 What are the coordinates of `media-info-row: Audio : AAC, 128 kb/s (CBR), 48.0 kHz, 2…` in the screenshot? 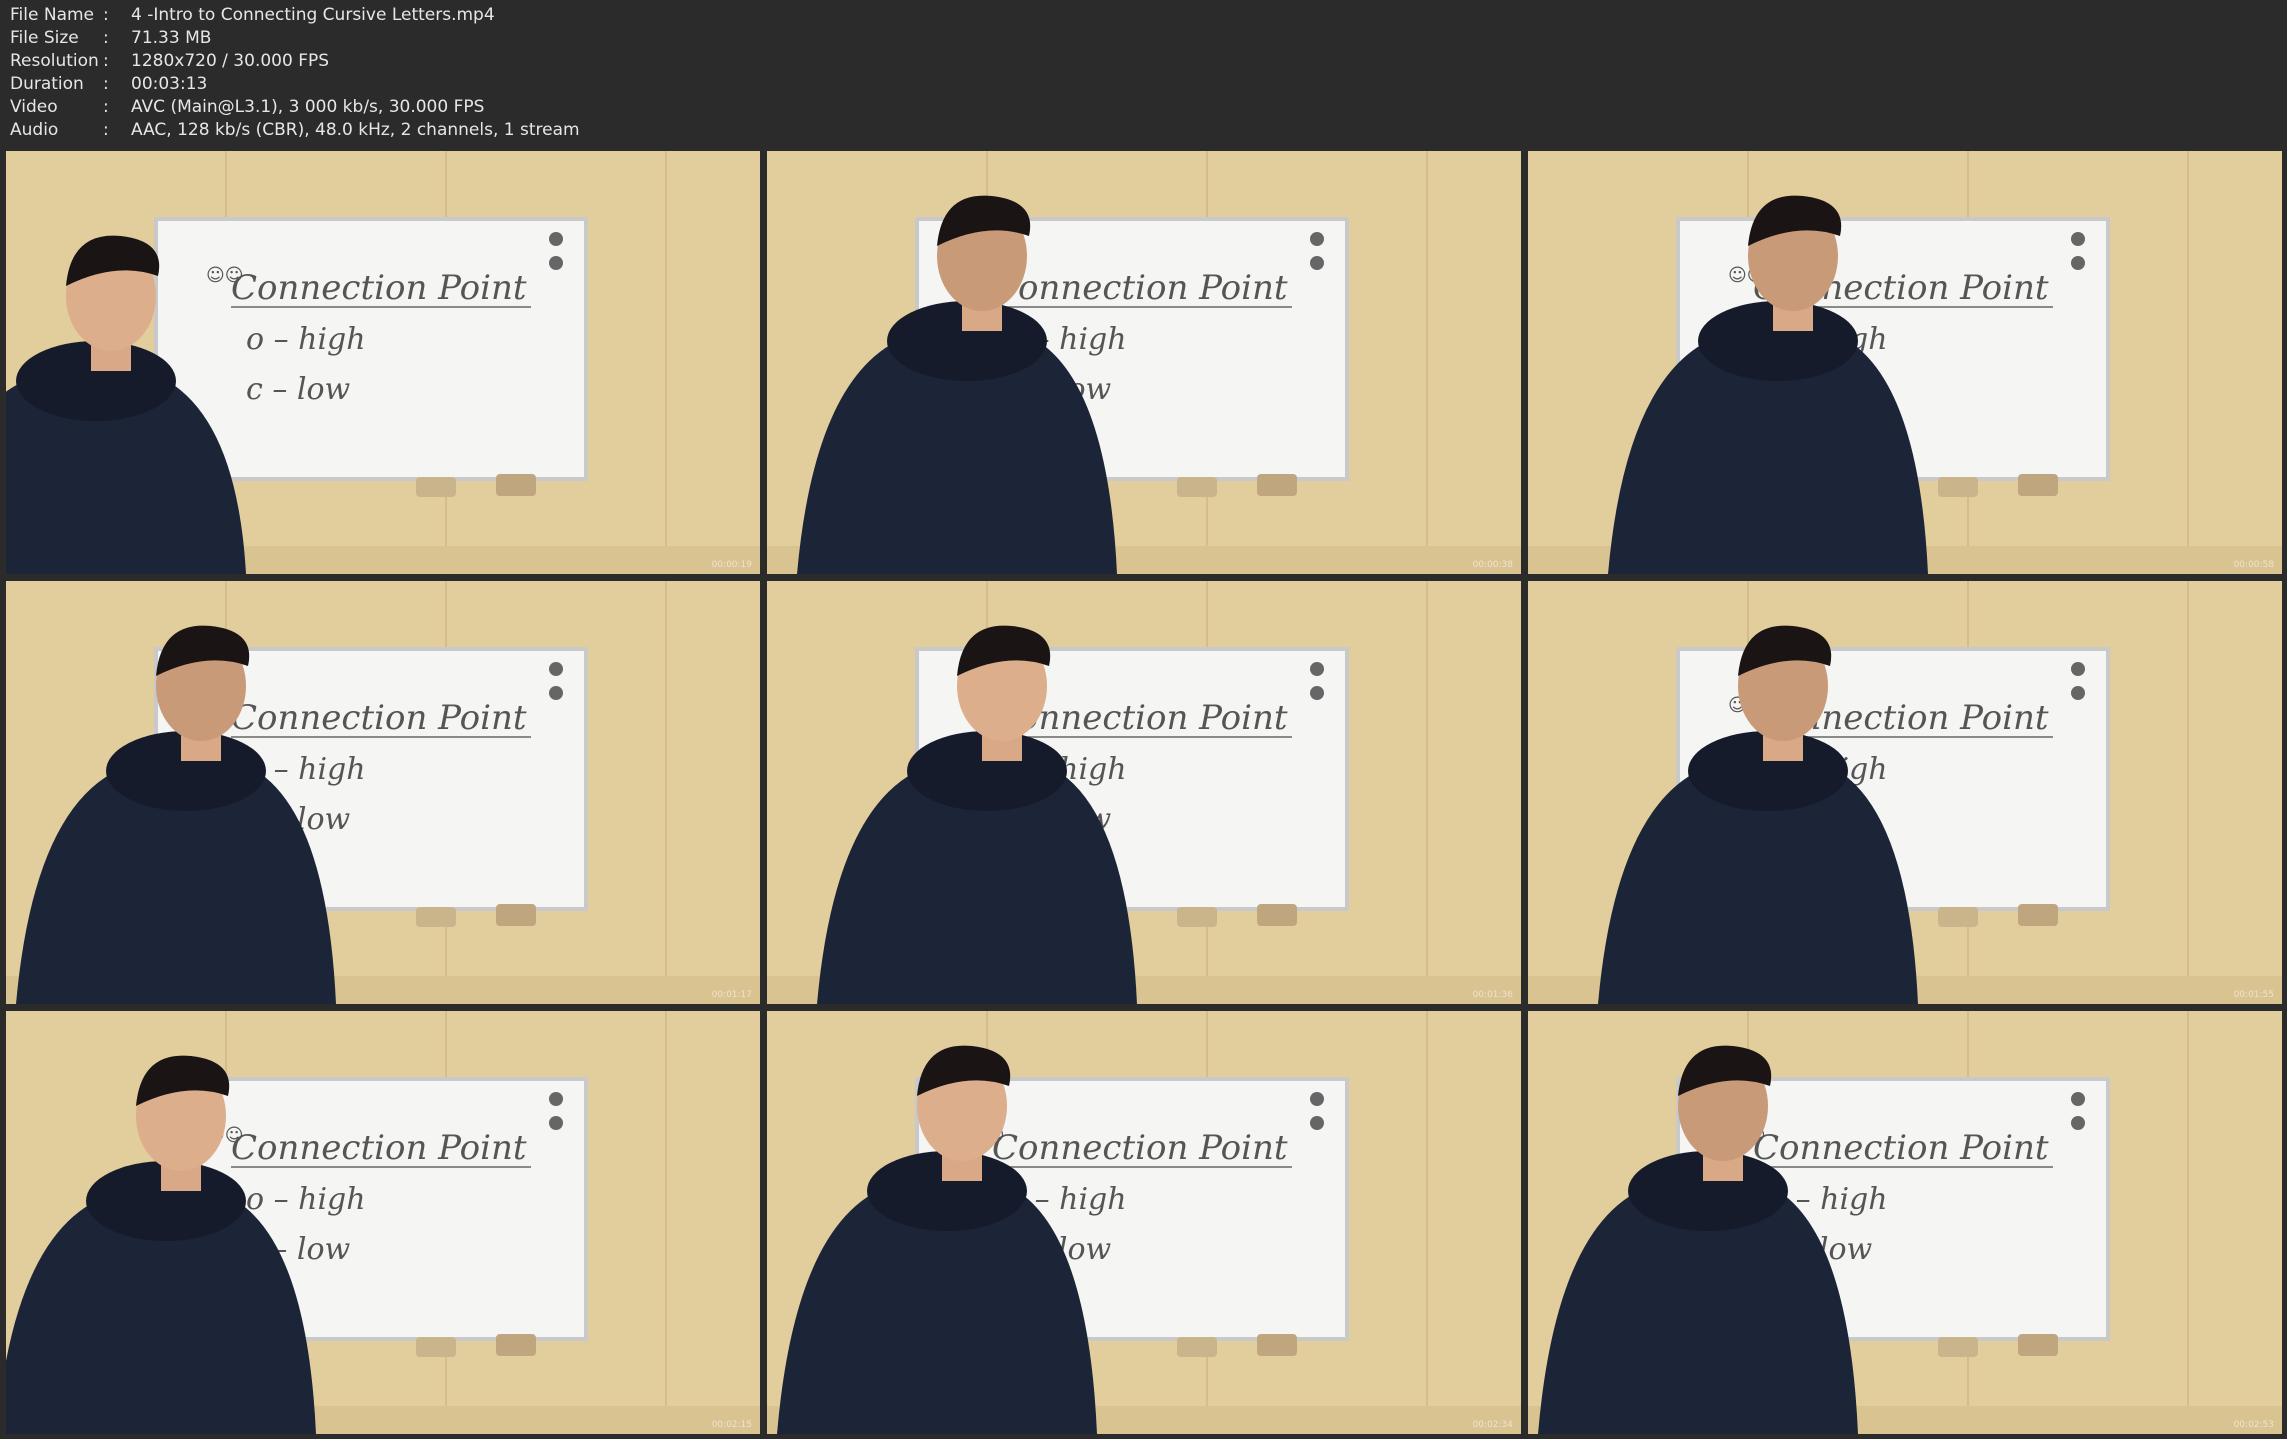 It's located at (295, 130).